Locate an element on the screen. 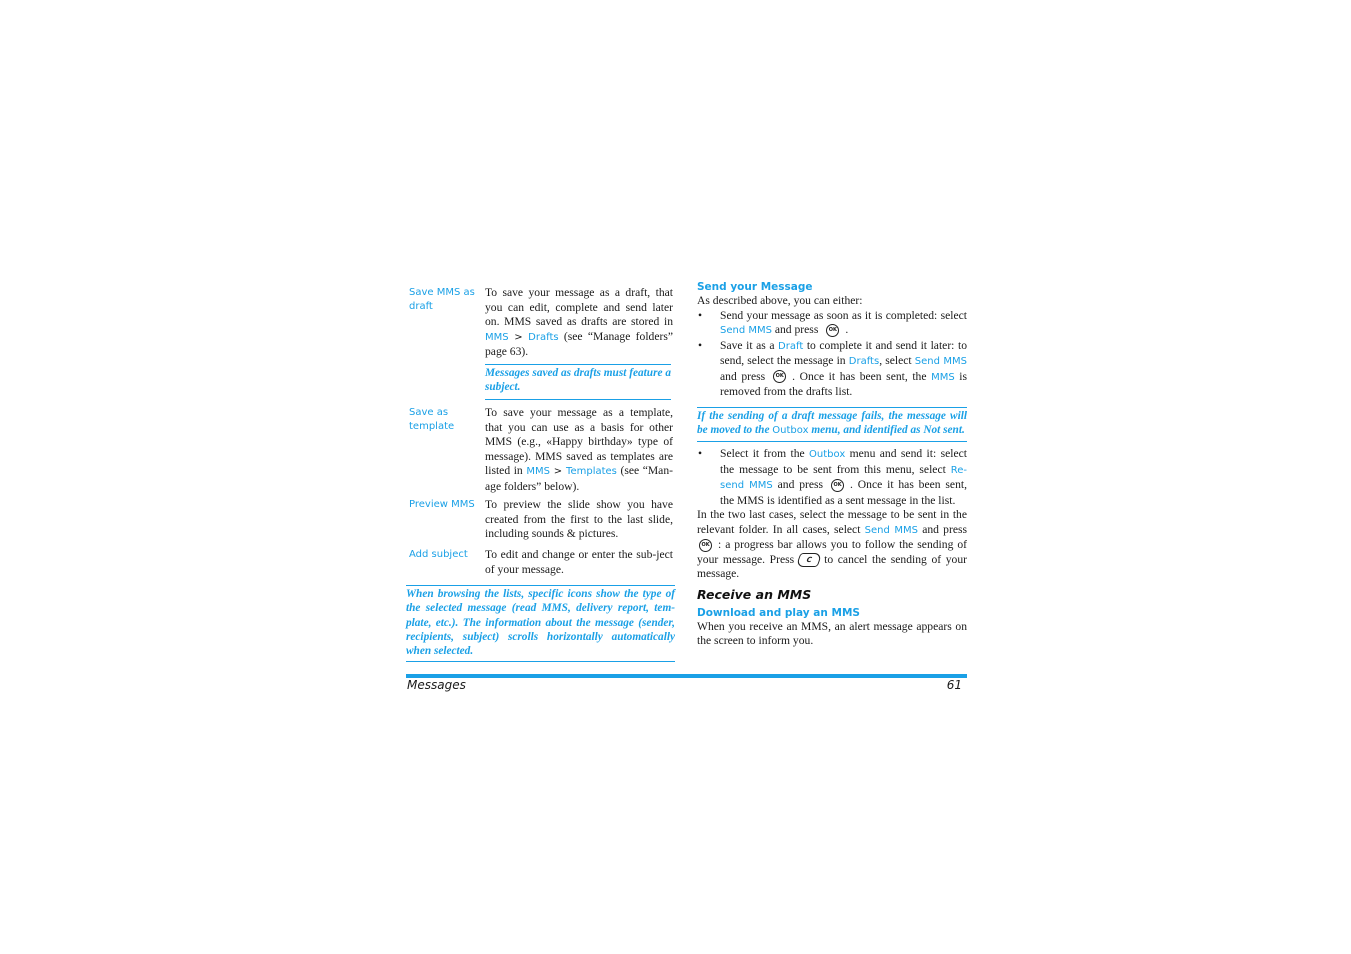 The width and height of the screenshot is (1351, 954). receive-heading: Receive an MMS is located at coordinates (754, 594).